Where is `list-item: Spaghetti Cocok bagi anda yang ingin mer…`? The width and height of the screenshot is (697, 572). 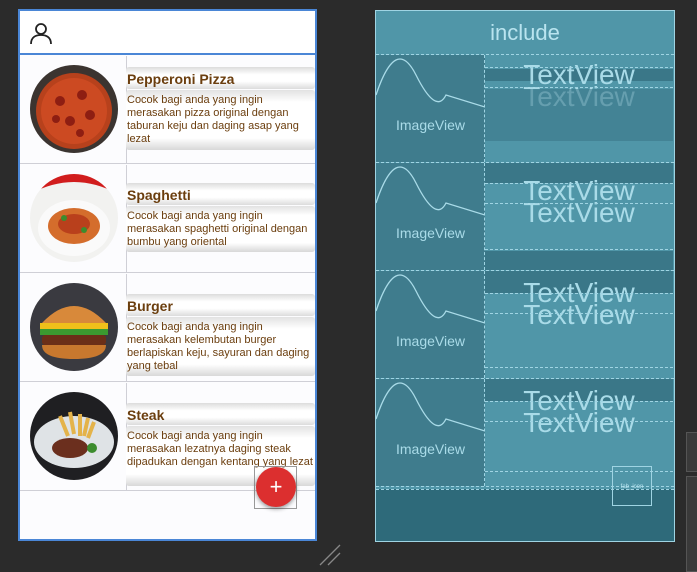 list-item: Spaghetti Cocok bagi anda yang ingin mer… is located at coordinates (167, 219).